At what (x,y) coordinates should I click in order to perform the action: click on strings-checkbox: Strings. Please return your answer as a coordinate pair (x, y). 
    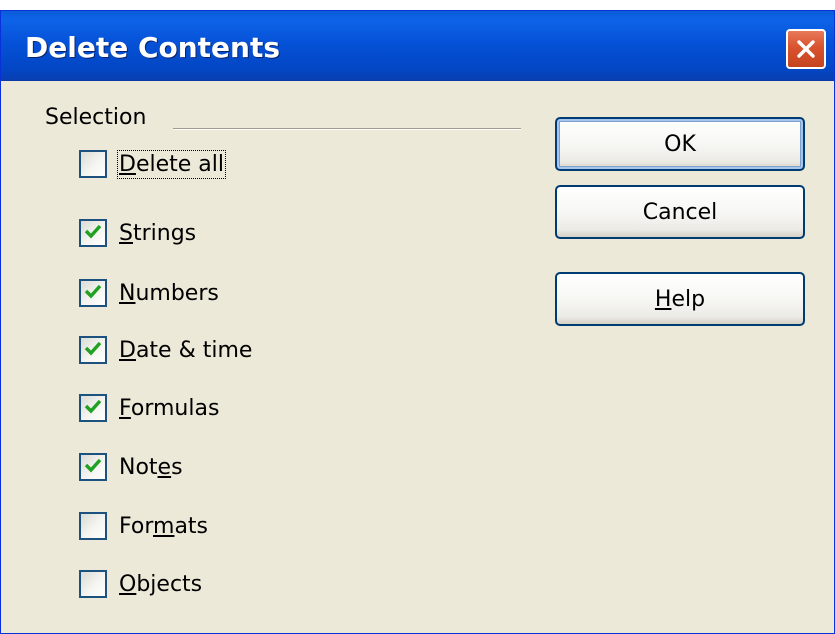
    Looking at the image, I should click on (137, 233).